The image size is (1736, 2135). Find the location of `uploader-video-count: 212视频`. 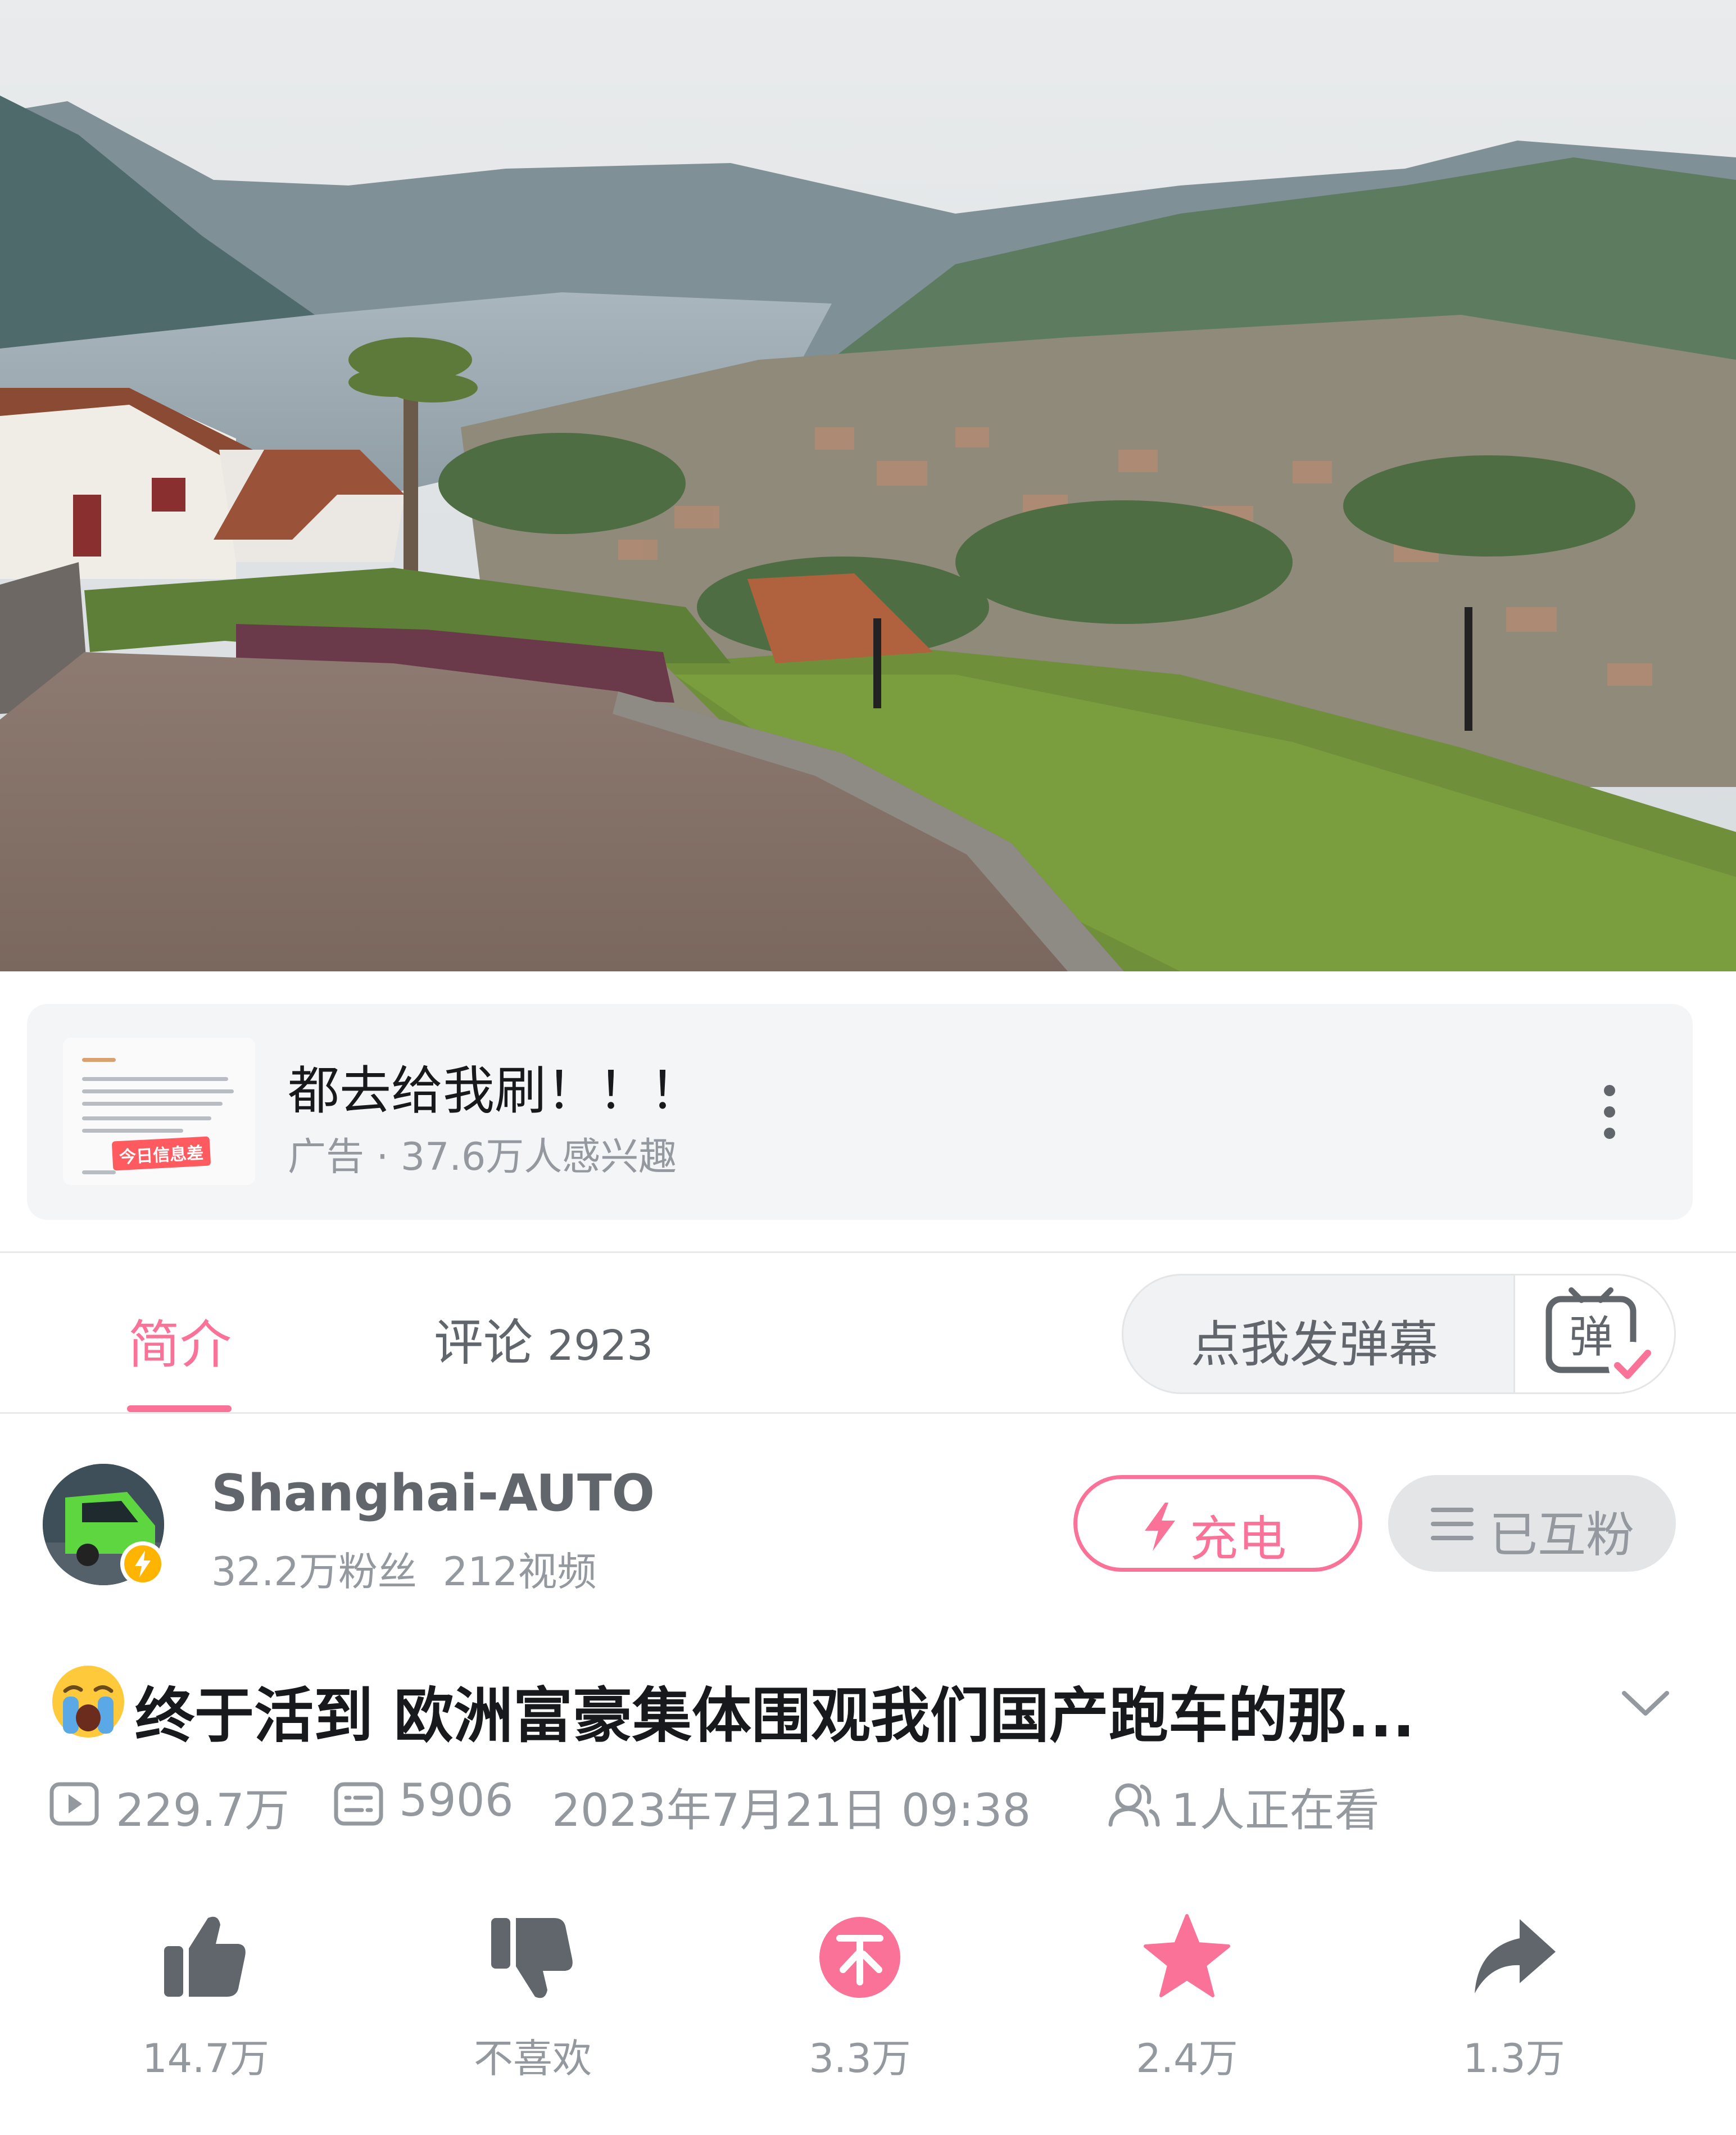

uploader-video-count: 212视频 is located at coordinates (519, 1572).